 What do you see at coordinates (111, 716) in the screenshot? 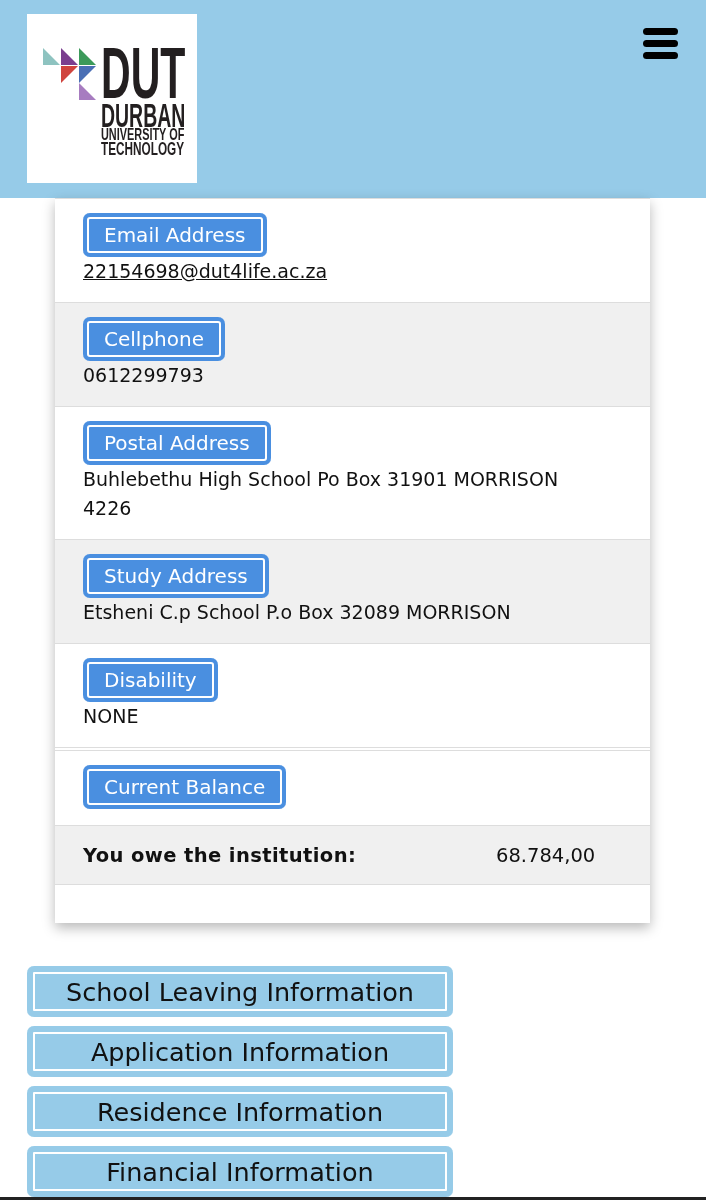
I see `field-value: NONE` at bounding box center [111, 716].